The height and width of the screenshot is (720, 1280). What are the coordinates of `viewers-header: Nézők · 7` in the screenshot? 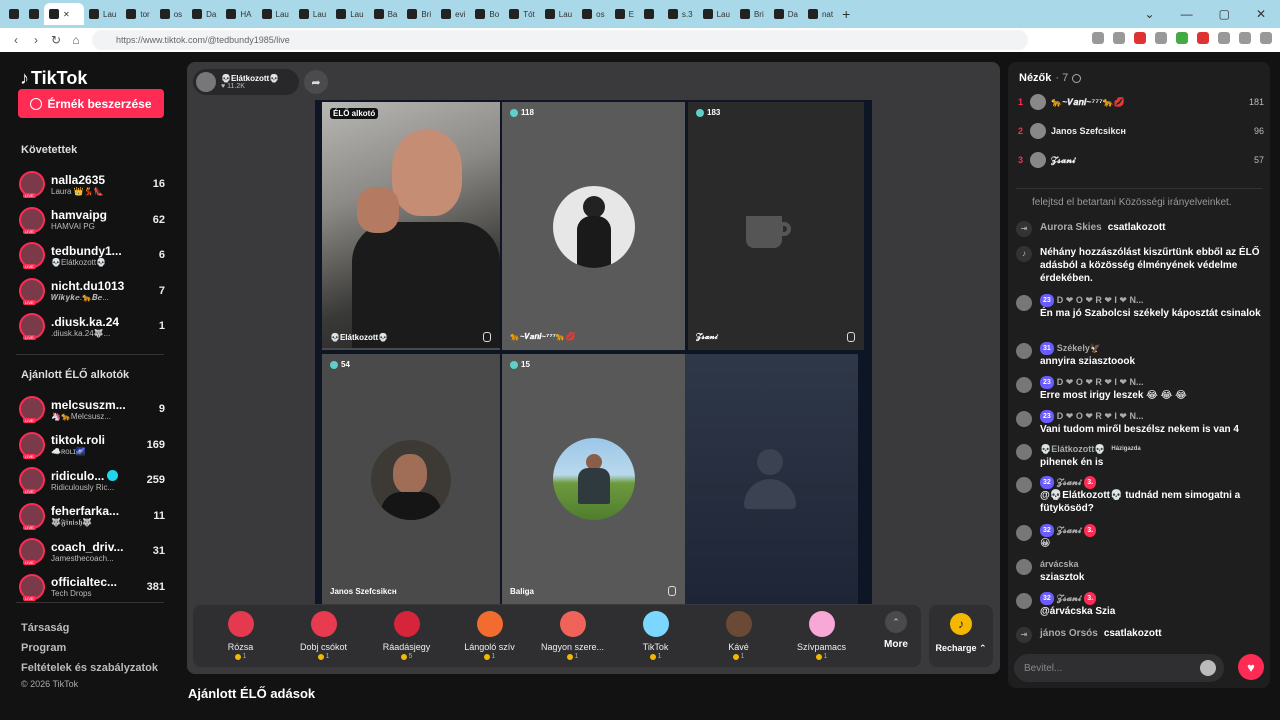 It's located at (1050, 78).